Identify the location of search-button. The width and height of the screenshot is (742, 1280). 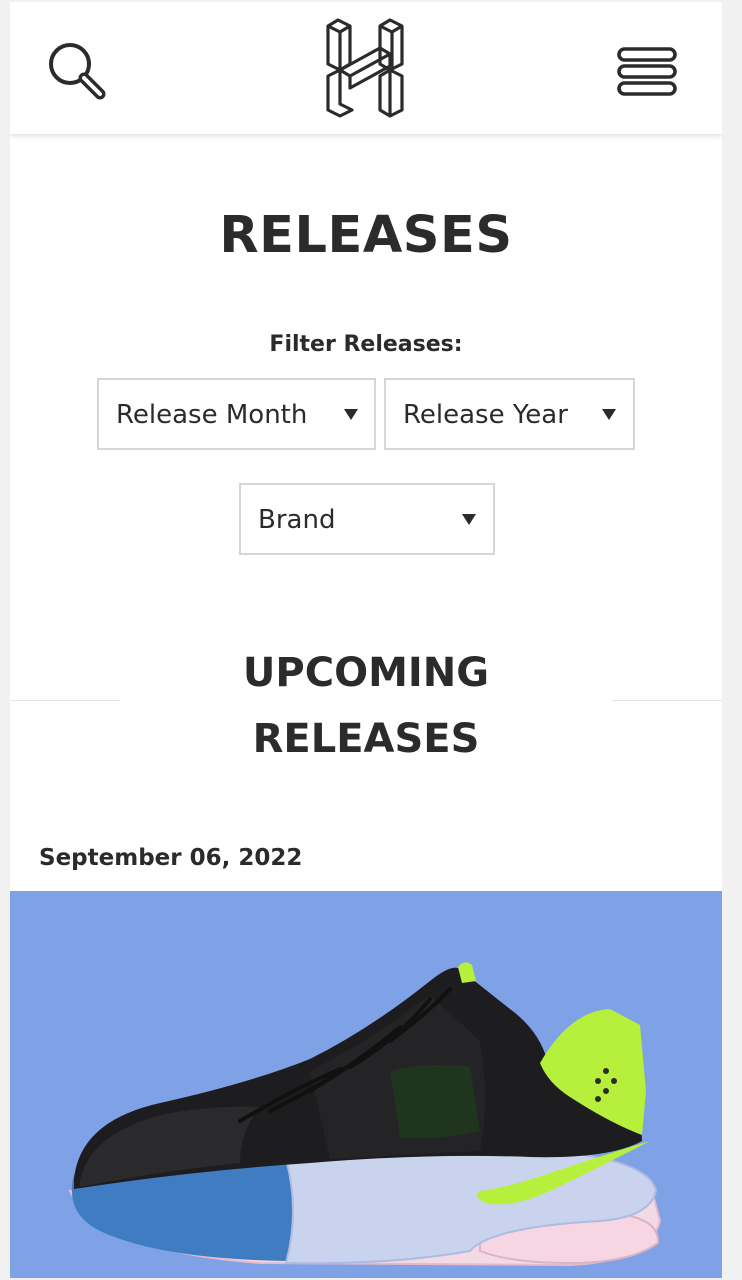
(76, 70).